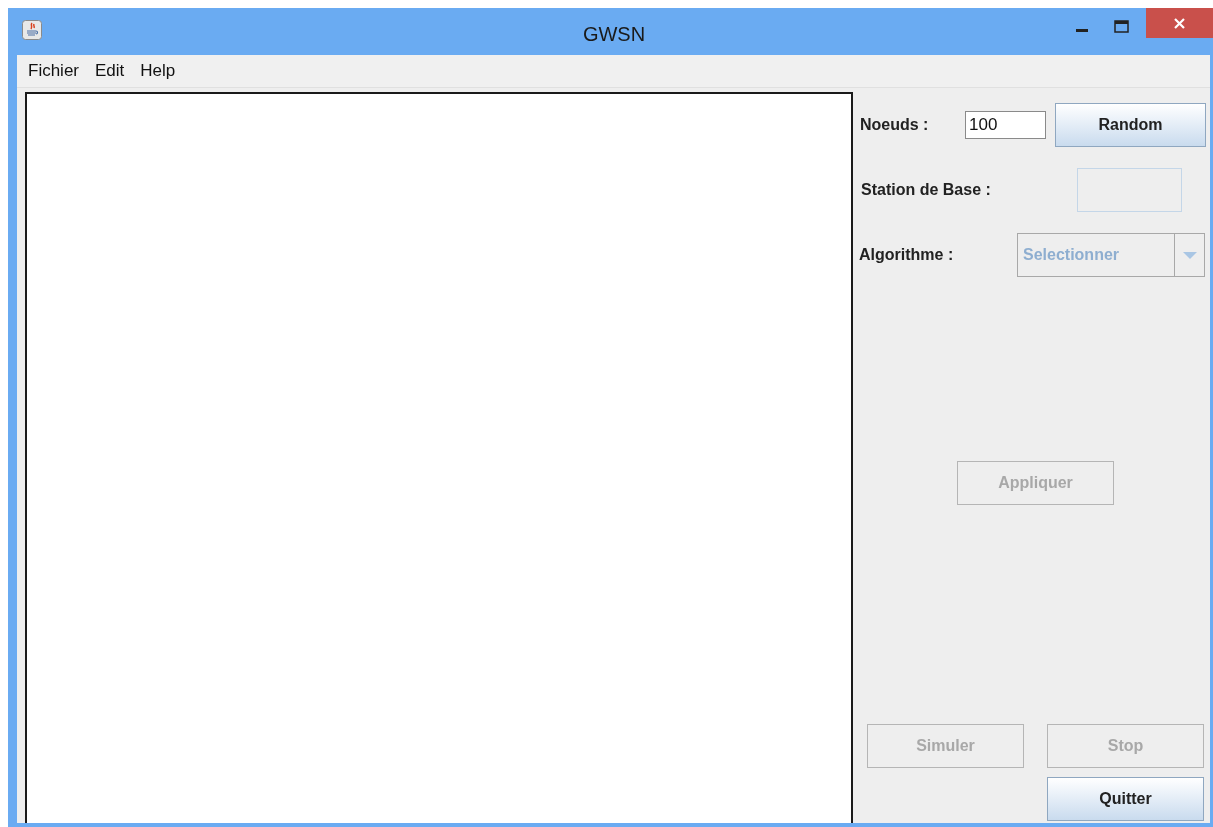 The image size is (1213, 827). What do you see at coordinates (614, 34) in the screenshot?
I see `window-title: GWSN` at bounding box center [614, 34].